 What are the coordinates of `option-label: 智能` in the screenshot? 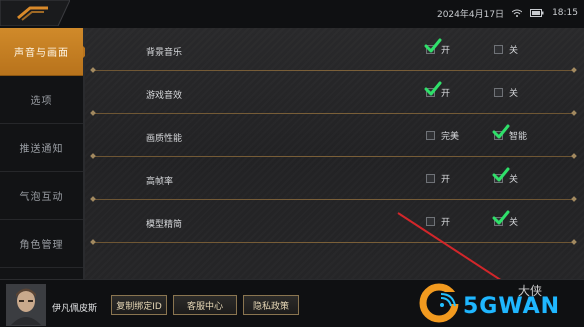 It's located at (518, 136).